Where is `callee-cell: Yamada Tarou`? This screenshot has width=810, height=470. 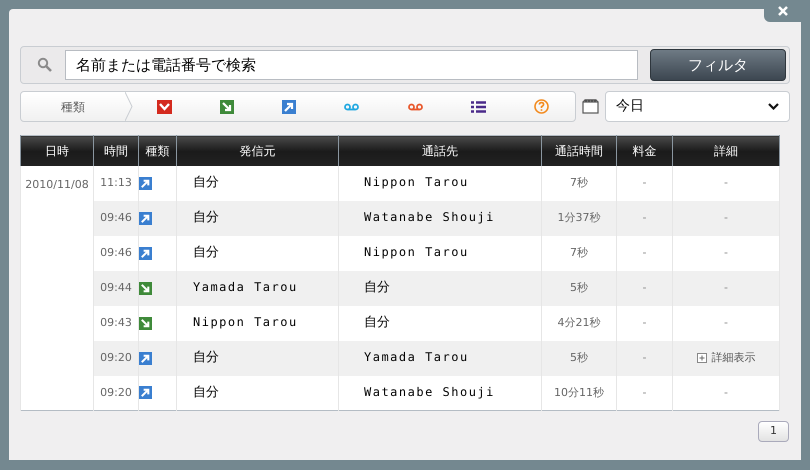
callee-cell: Yamada Tarou is located at coordinates (416, 357).